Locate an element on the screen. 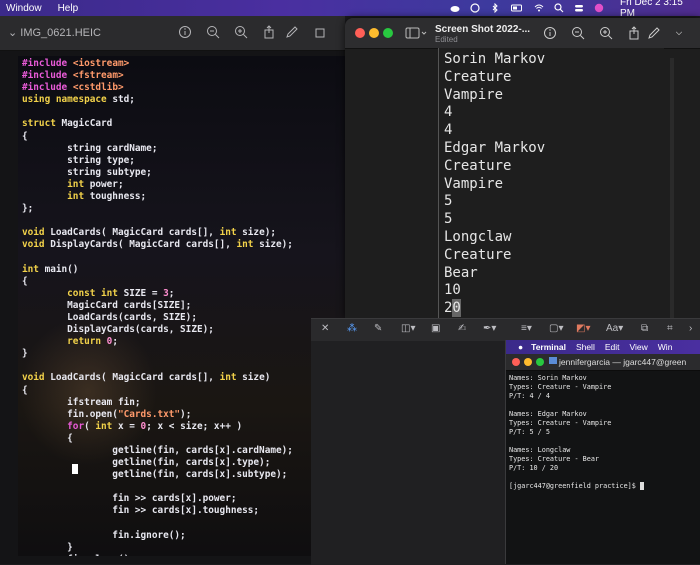 Image resolution: width=700 pixels, height=565 pixels. output-line: Vampire is located at coordinates (474, 94).